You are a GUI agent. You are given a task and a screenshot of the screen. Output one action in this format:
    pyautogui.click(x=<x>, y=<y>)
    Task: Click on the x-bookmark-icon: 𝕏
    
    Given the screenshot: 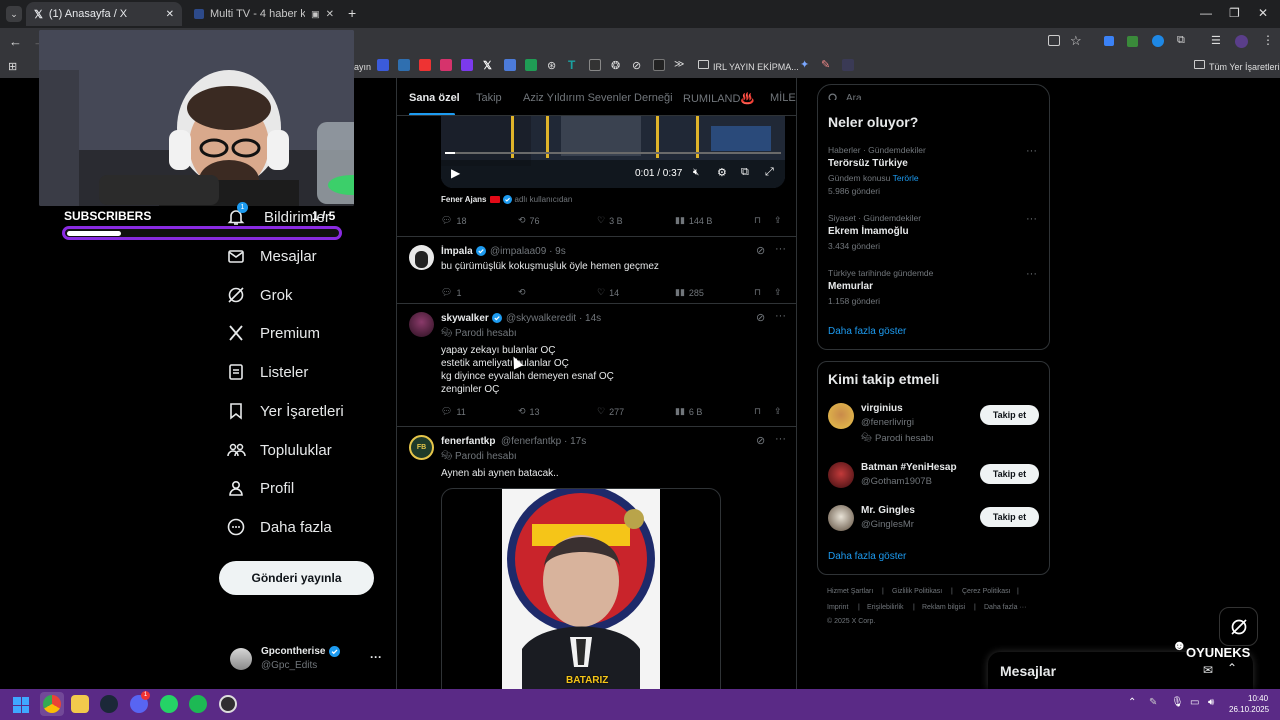 What is the action you would take?
    pyautogui.click(x=487, y=65)
    